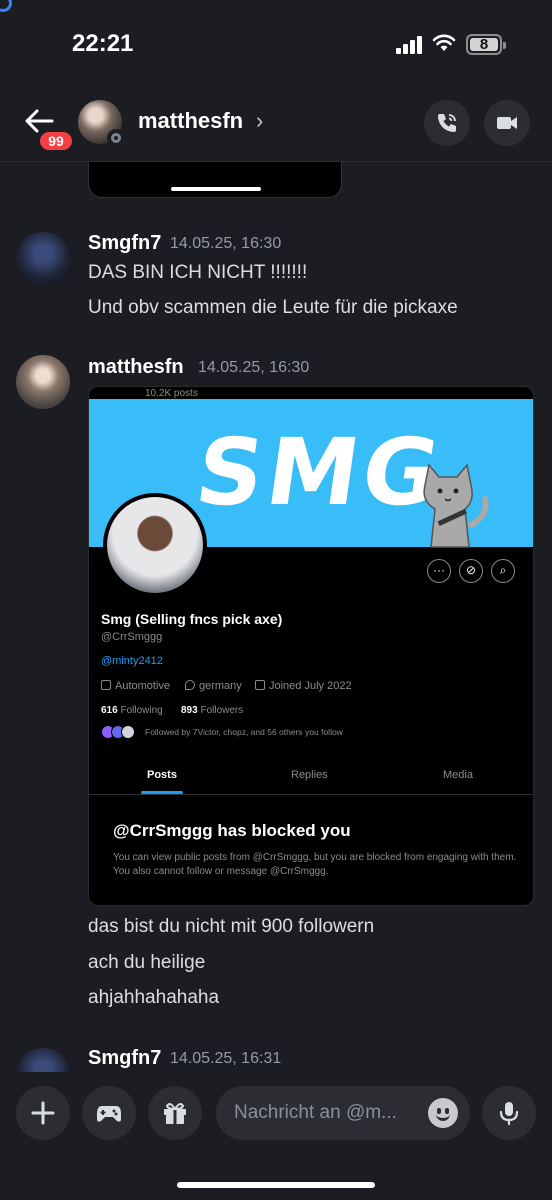 The image size is (552, 1200). I want to click on microphone-icon, so click(509, 1114).